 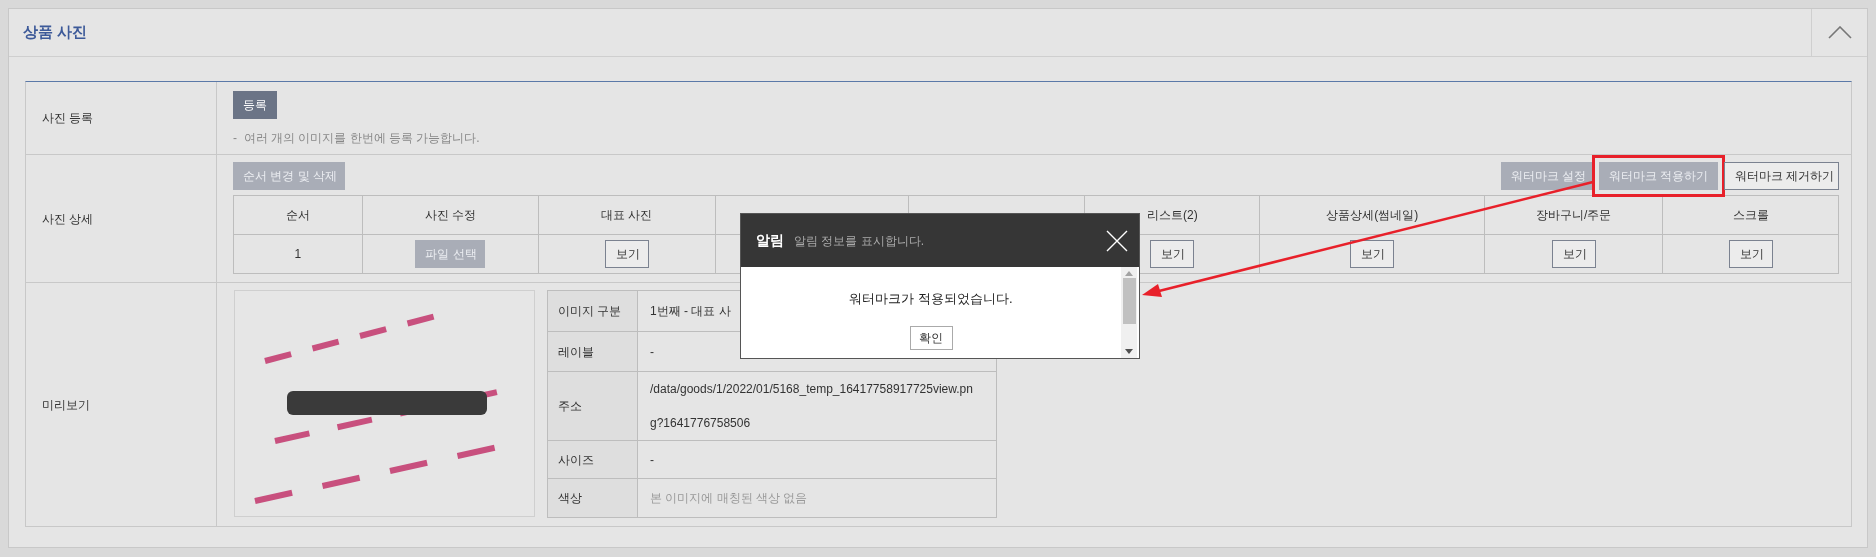 What do you see at coordinates (356, 138) in the screenshot?
I see `help-text: - 여러 개의 이미지를 한번에 등록 가능합니다.` at bounding box center [356, 138].